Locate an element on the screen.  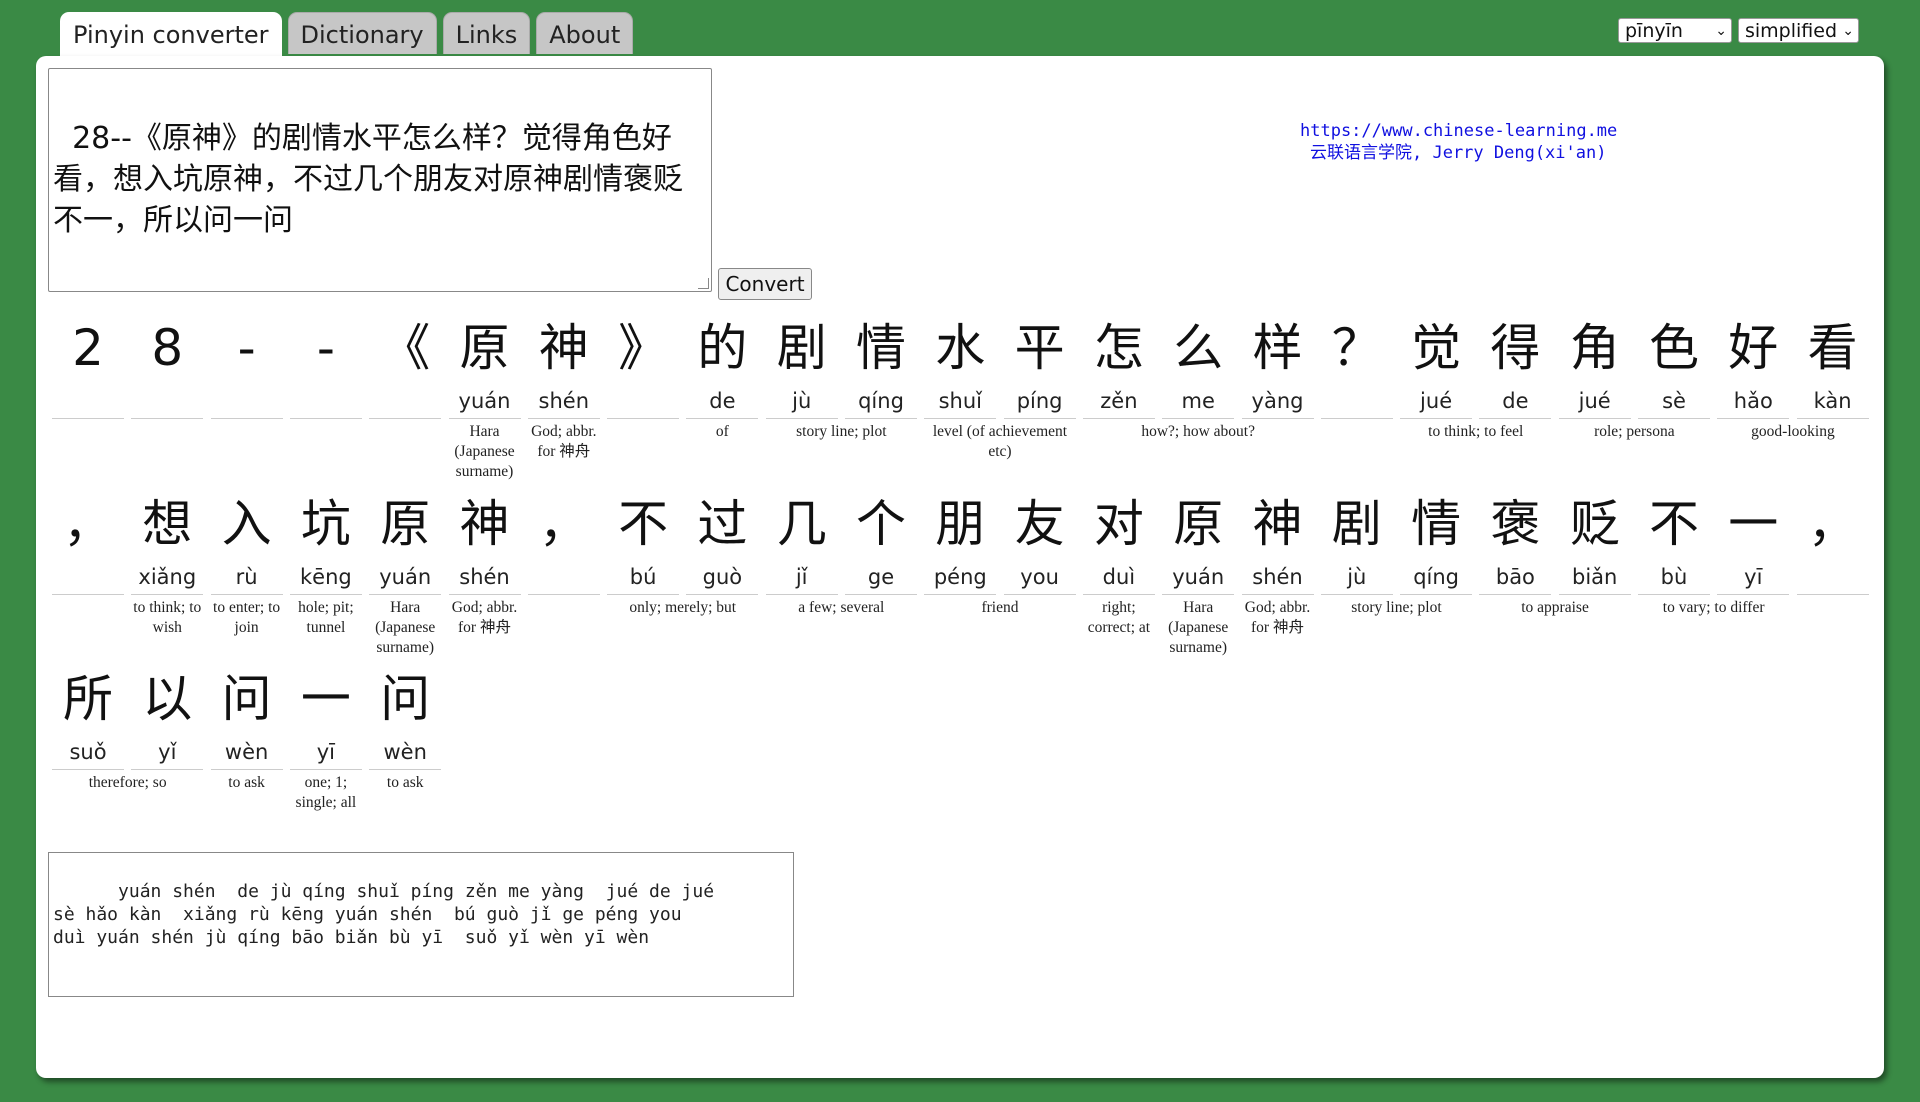
pinyin: bú is located at coordinates (643, 577).